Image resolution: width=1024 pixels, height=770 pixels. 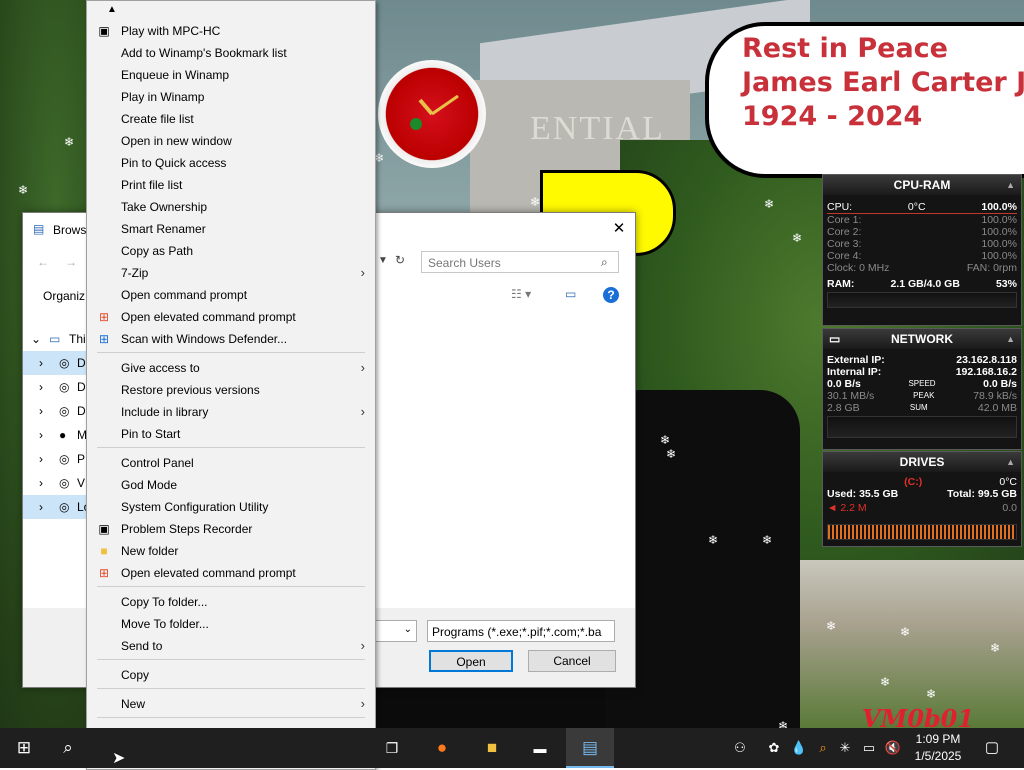 I want to click on volume-button: 🔇, so click(x=893, y=748).